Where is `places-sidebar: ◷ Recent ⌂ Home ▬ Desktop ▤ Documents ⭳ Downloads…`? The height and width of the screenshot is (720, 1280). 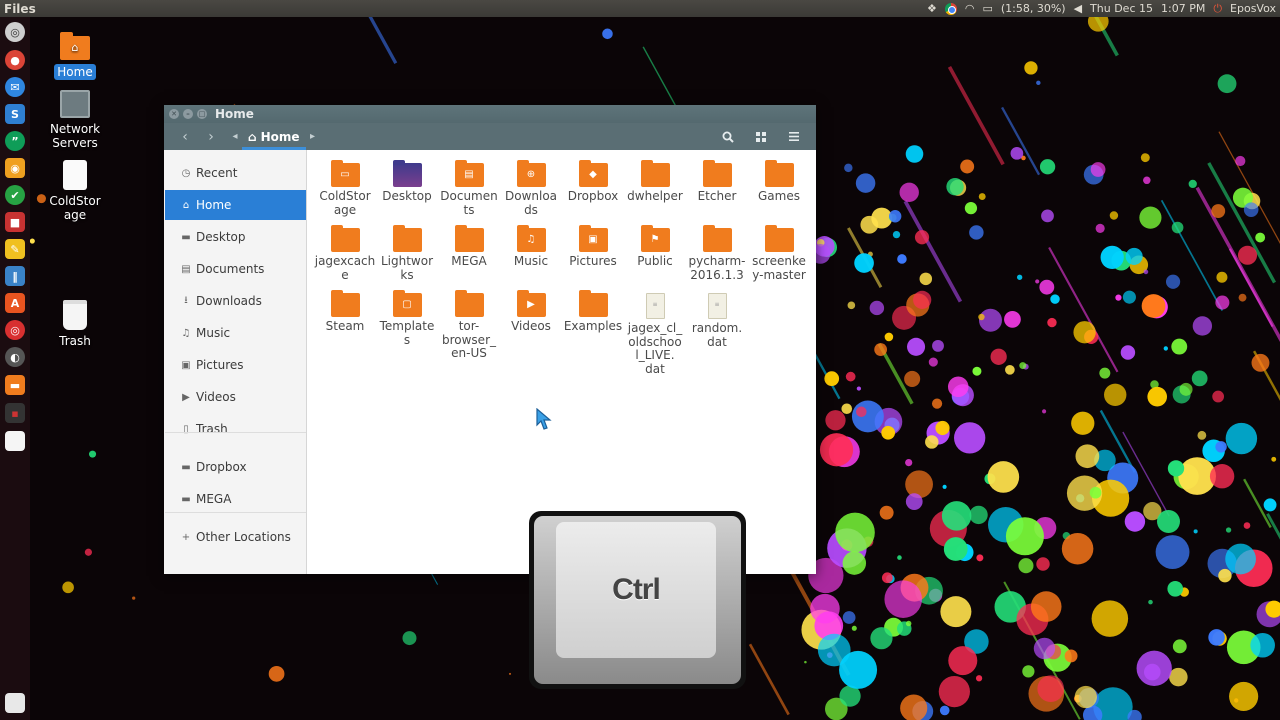
places-sidebar: ◷ Recent ⌂ Home ▬ Desktop ▤ Documents ⭳ Downloads… is located at coordinates (235, 362).